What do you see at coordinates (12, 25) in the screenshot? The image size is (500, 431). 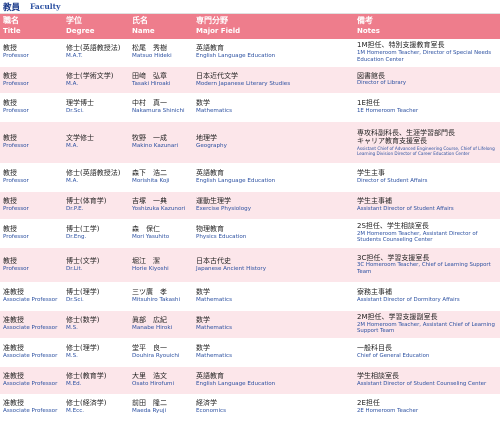 I see `header-title: 職名 Title` at bounding box center [12, 25].